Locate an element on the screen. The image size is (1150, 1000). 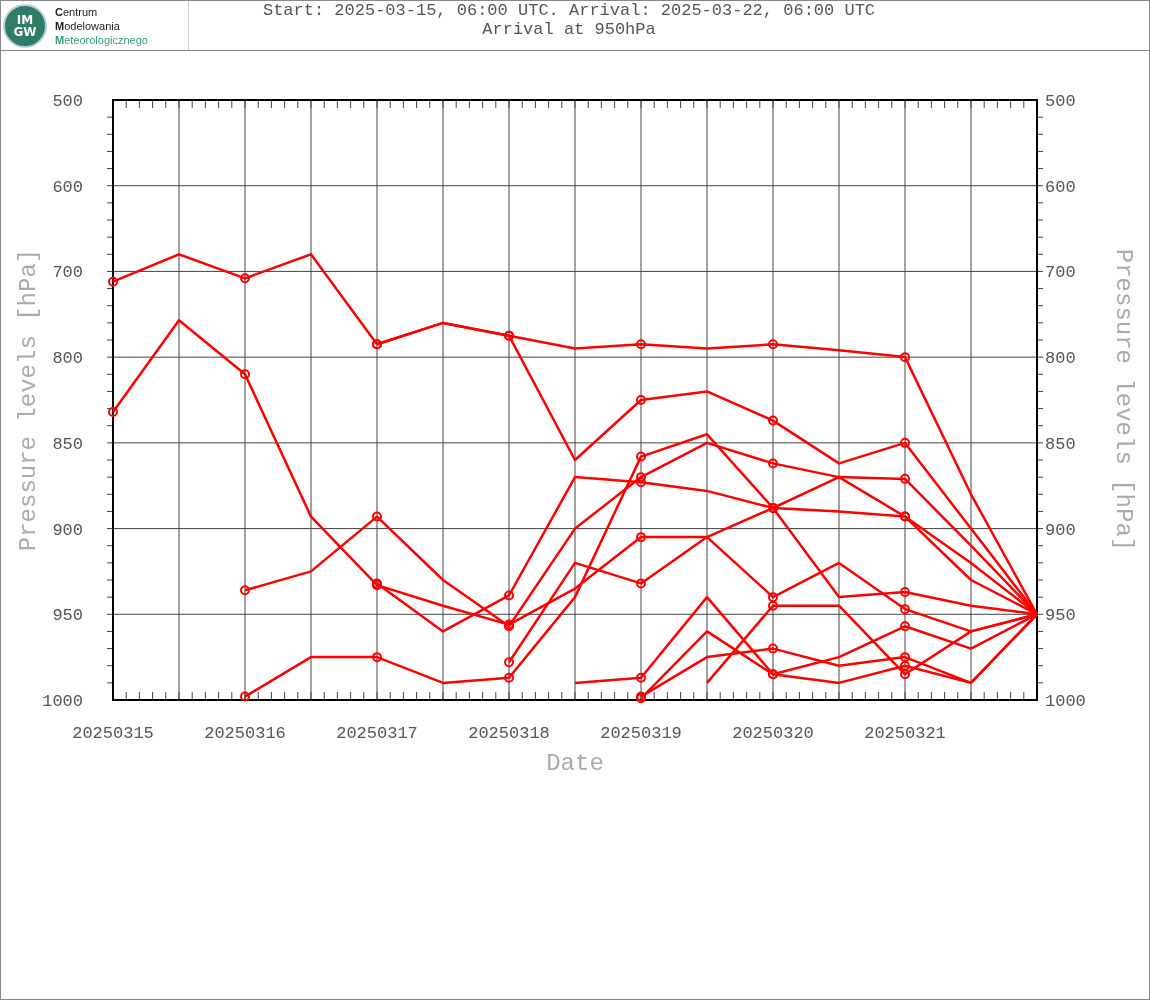
x-tick-label: 20250321 is located at coordinates (905, 733).